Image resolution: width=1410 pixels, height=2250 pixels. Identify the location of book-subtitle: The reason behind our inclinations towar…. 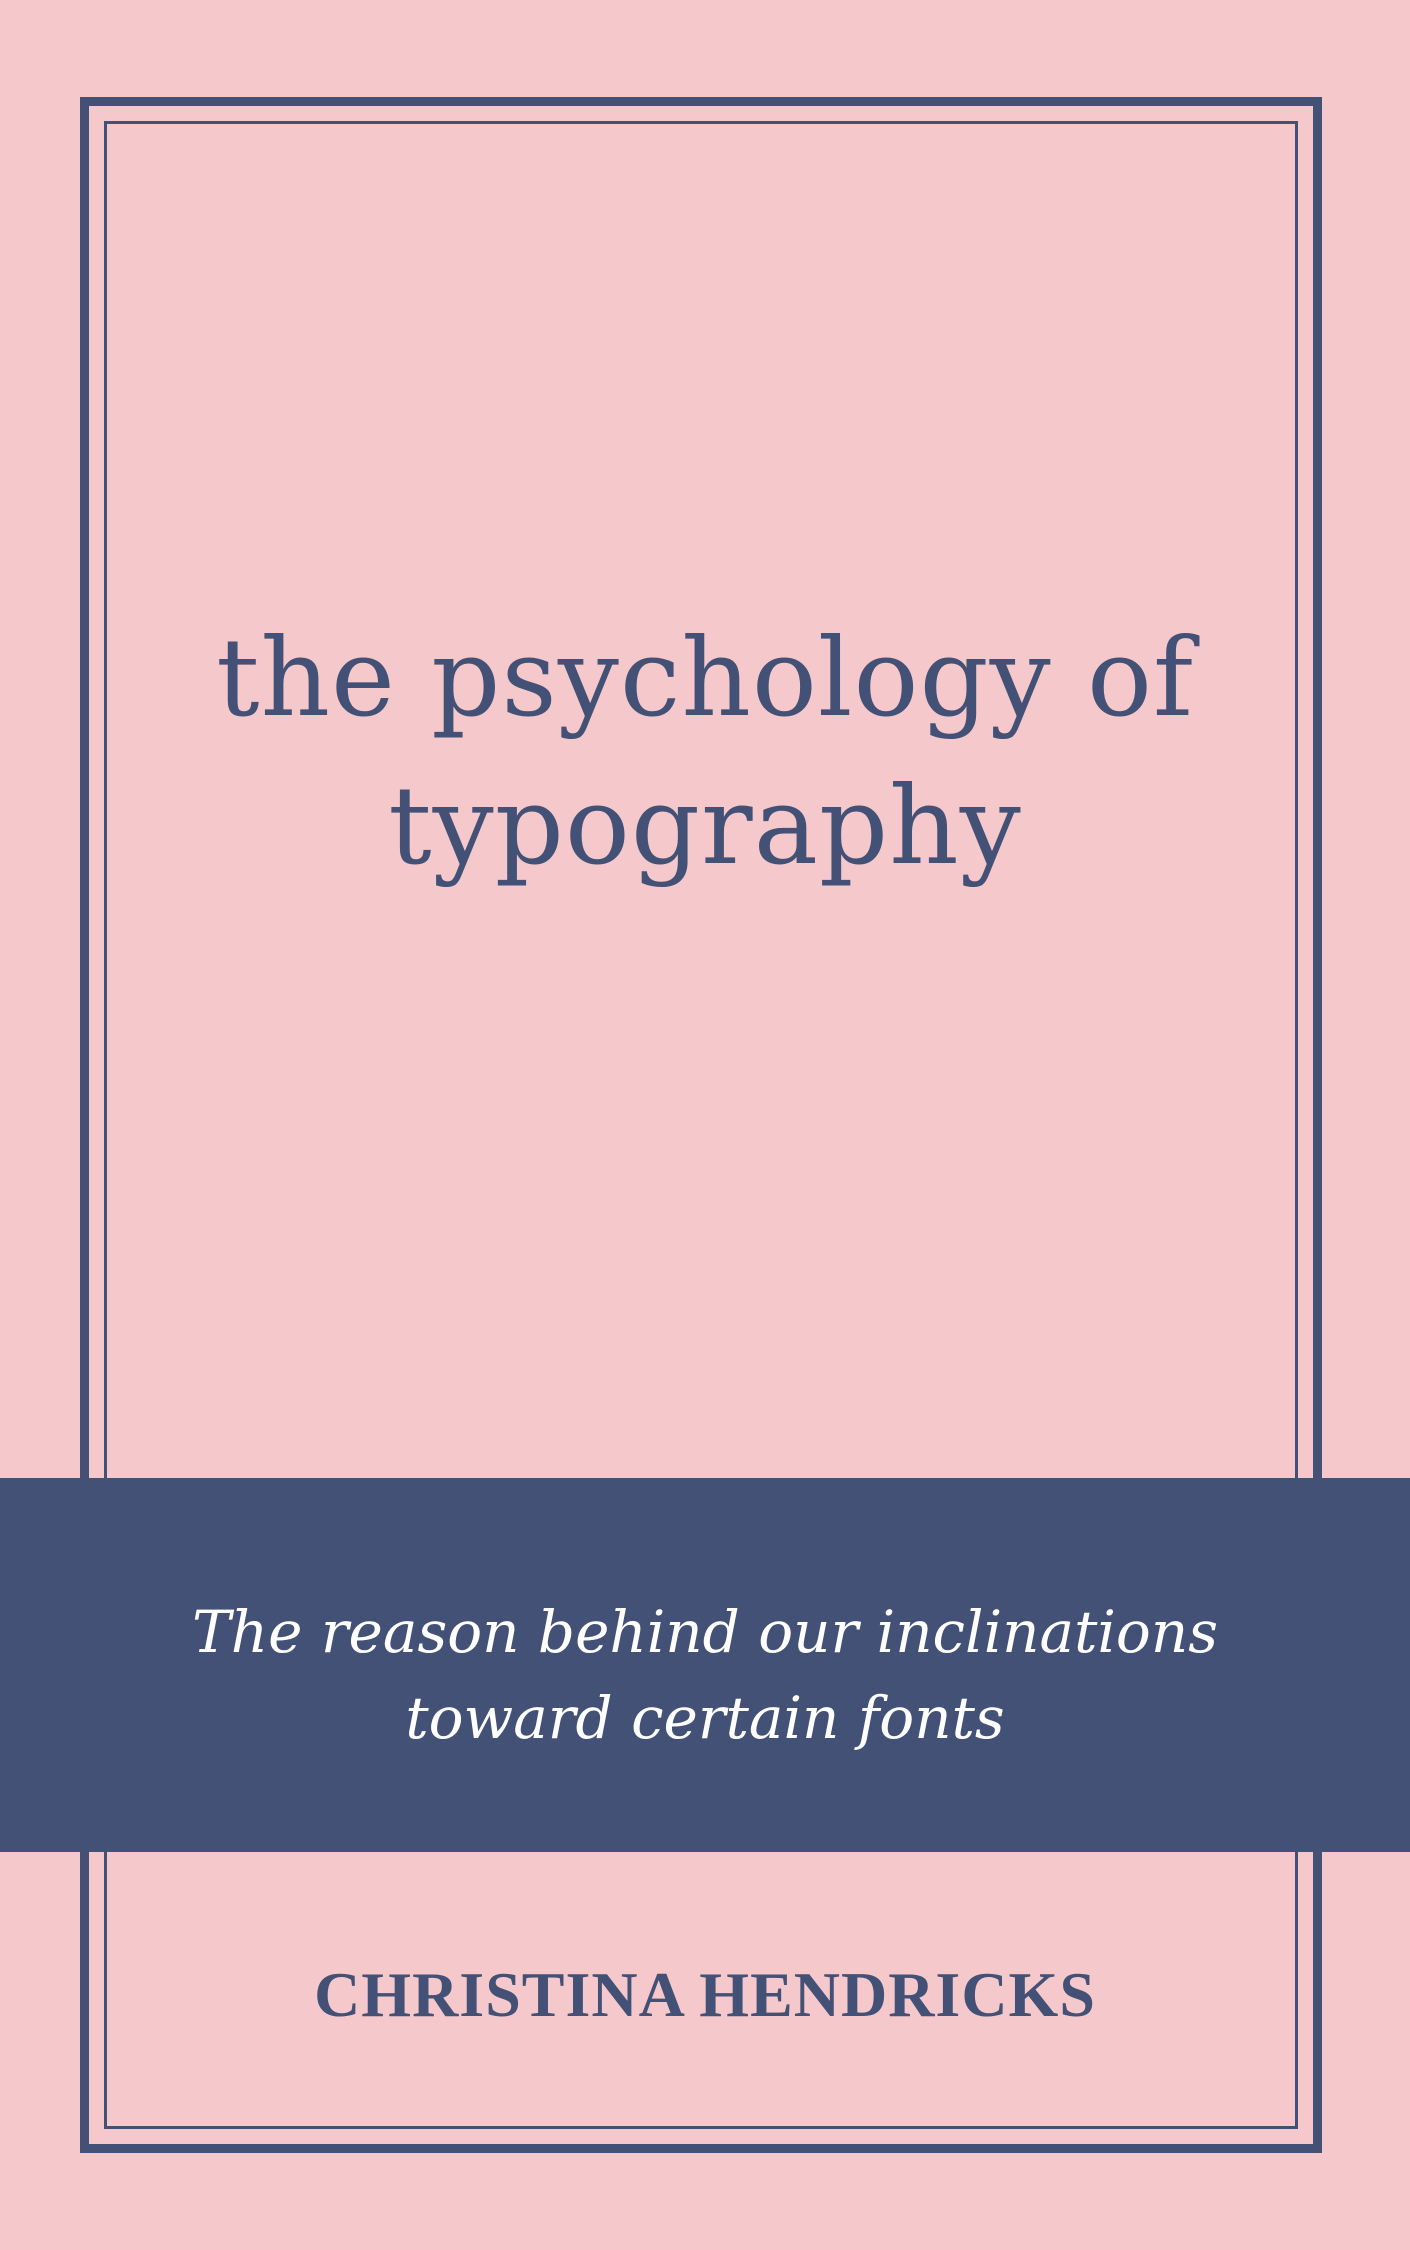
(705, 1675).